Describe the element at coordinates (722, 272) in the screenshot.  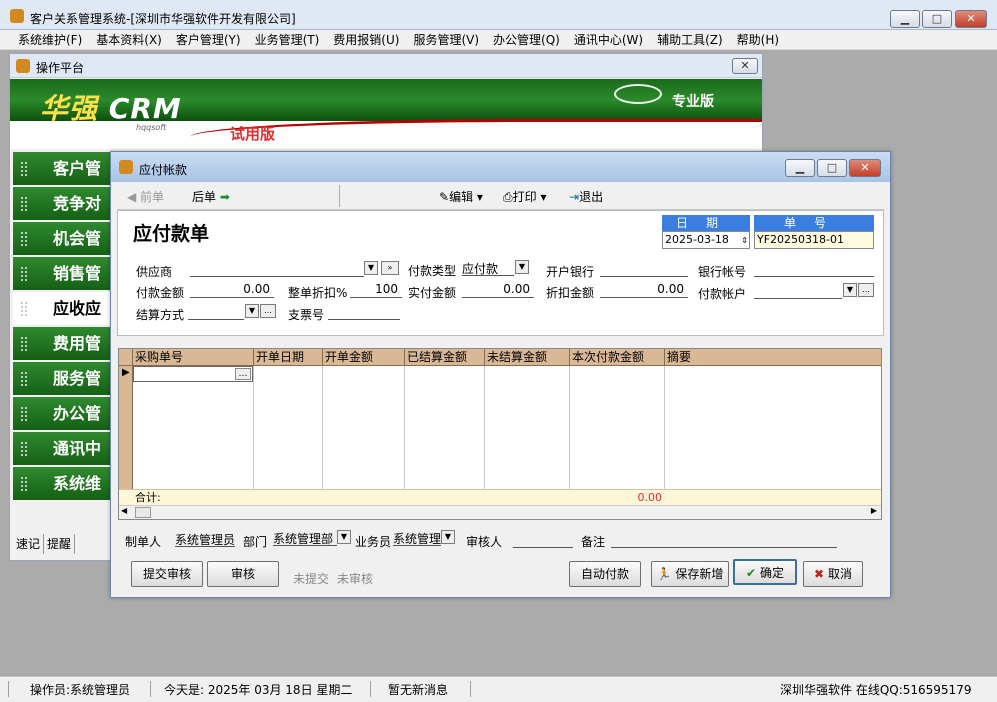
I see `account-no-label: 银行帐号` at that location.